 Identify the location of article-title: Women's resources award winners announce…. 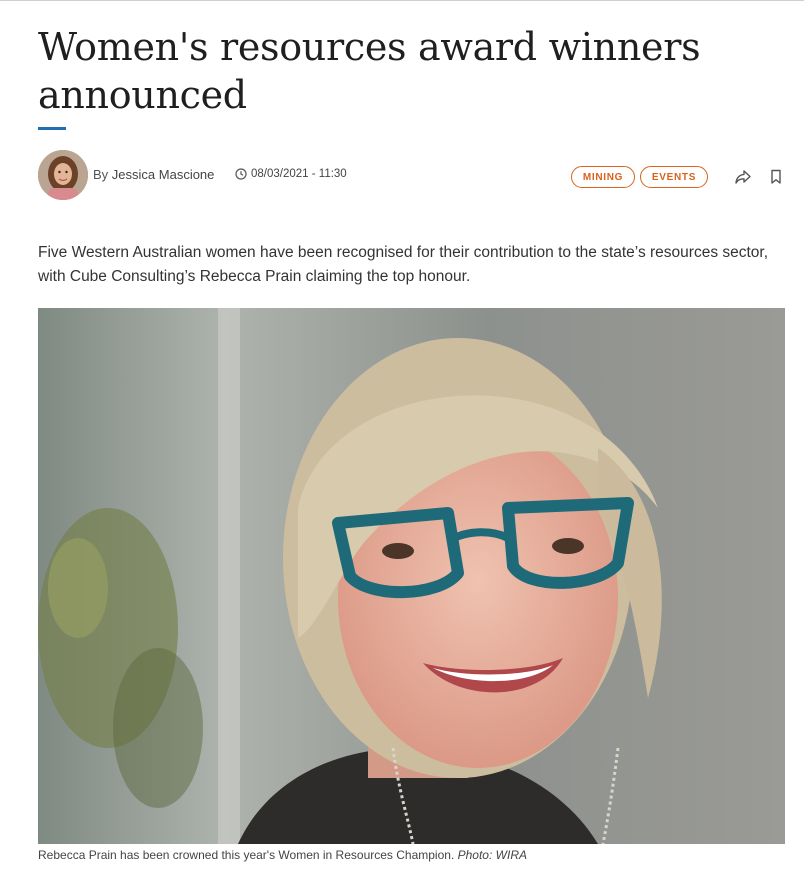
(369, 71).